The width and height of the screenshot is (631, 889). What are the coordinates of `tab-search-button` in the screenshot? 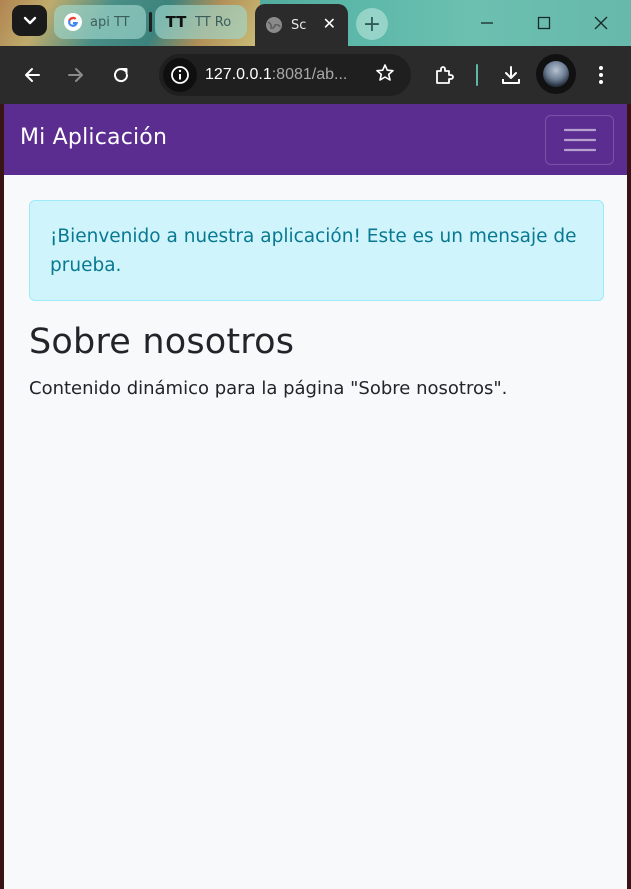 It's located at (29, 20).